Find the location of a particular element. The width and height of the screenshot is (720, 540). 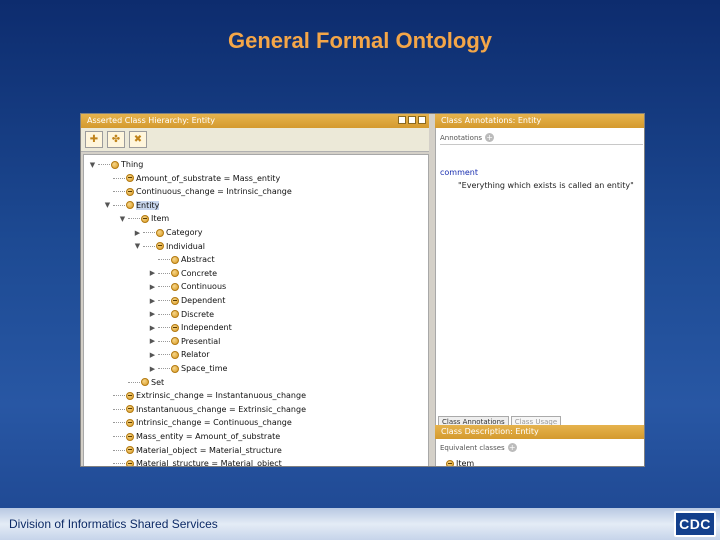

tree-node: Abstract is located at coordinates (181, 259).